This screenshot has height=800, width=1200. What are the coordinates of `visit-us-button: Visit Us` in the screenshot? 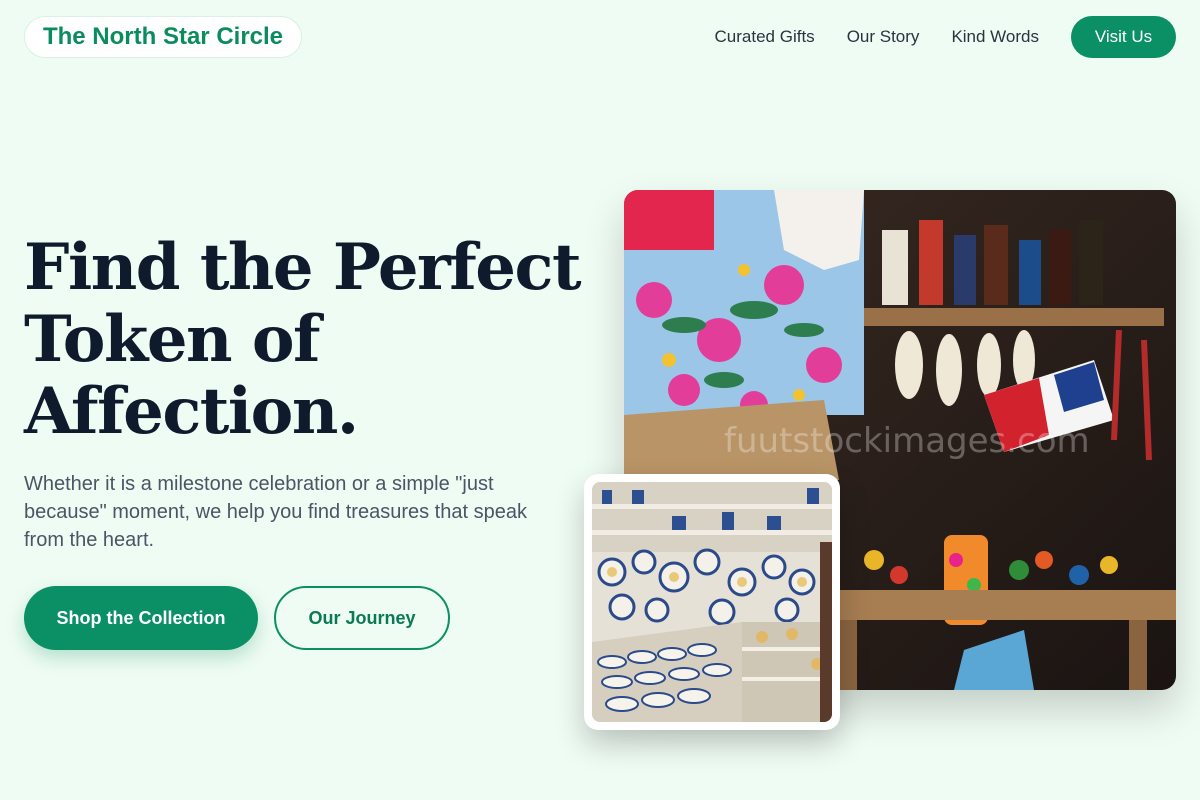 It's located at (1123, 37).